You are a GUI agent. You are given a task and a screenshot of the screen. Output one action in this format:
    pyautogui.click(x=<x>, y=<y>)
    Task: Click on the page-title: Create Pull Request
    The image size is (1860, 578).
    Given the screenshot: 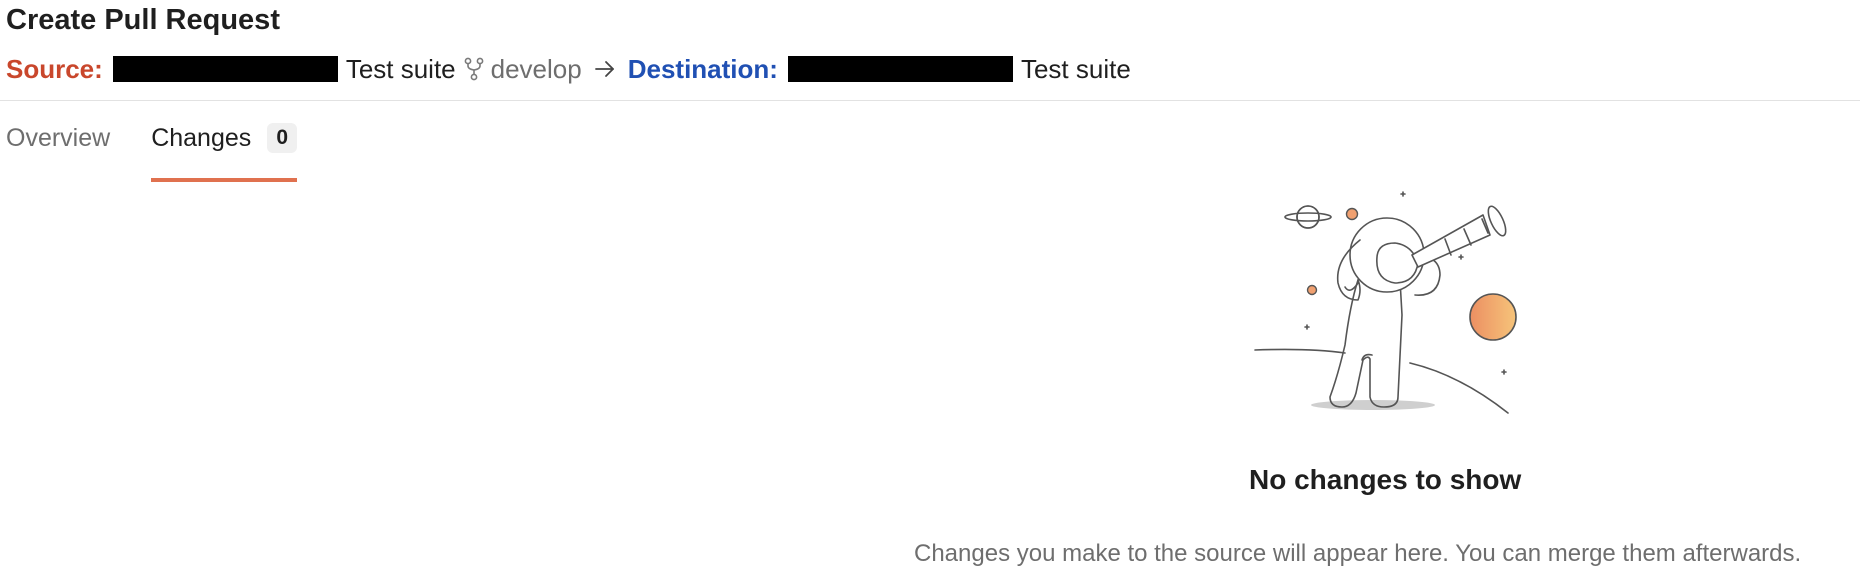 What is the action you would take?
    pyautogui.click(x=143, y=20)
    